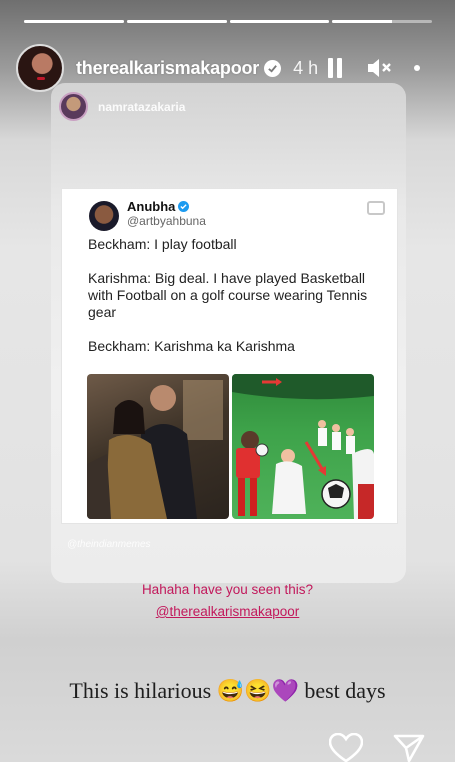 The width and height of the screenshot is (455, 762). I want to click on tweet-line: Beckham: I play football, so click(162, 244).